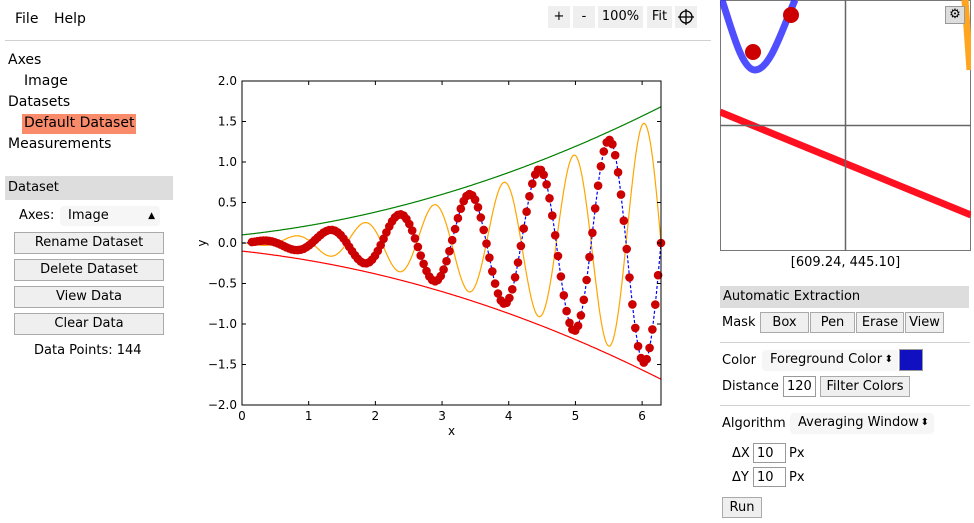 This screenshot has height=523, width=974. What do you see at coordinates (222, 284) in the screenshot?
I see `y-tick-label: −0.5` at bounding box center [222, 284].